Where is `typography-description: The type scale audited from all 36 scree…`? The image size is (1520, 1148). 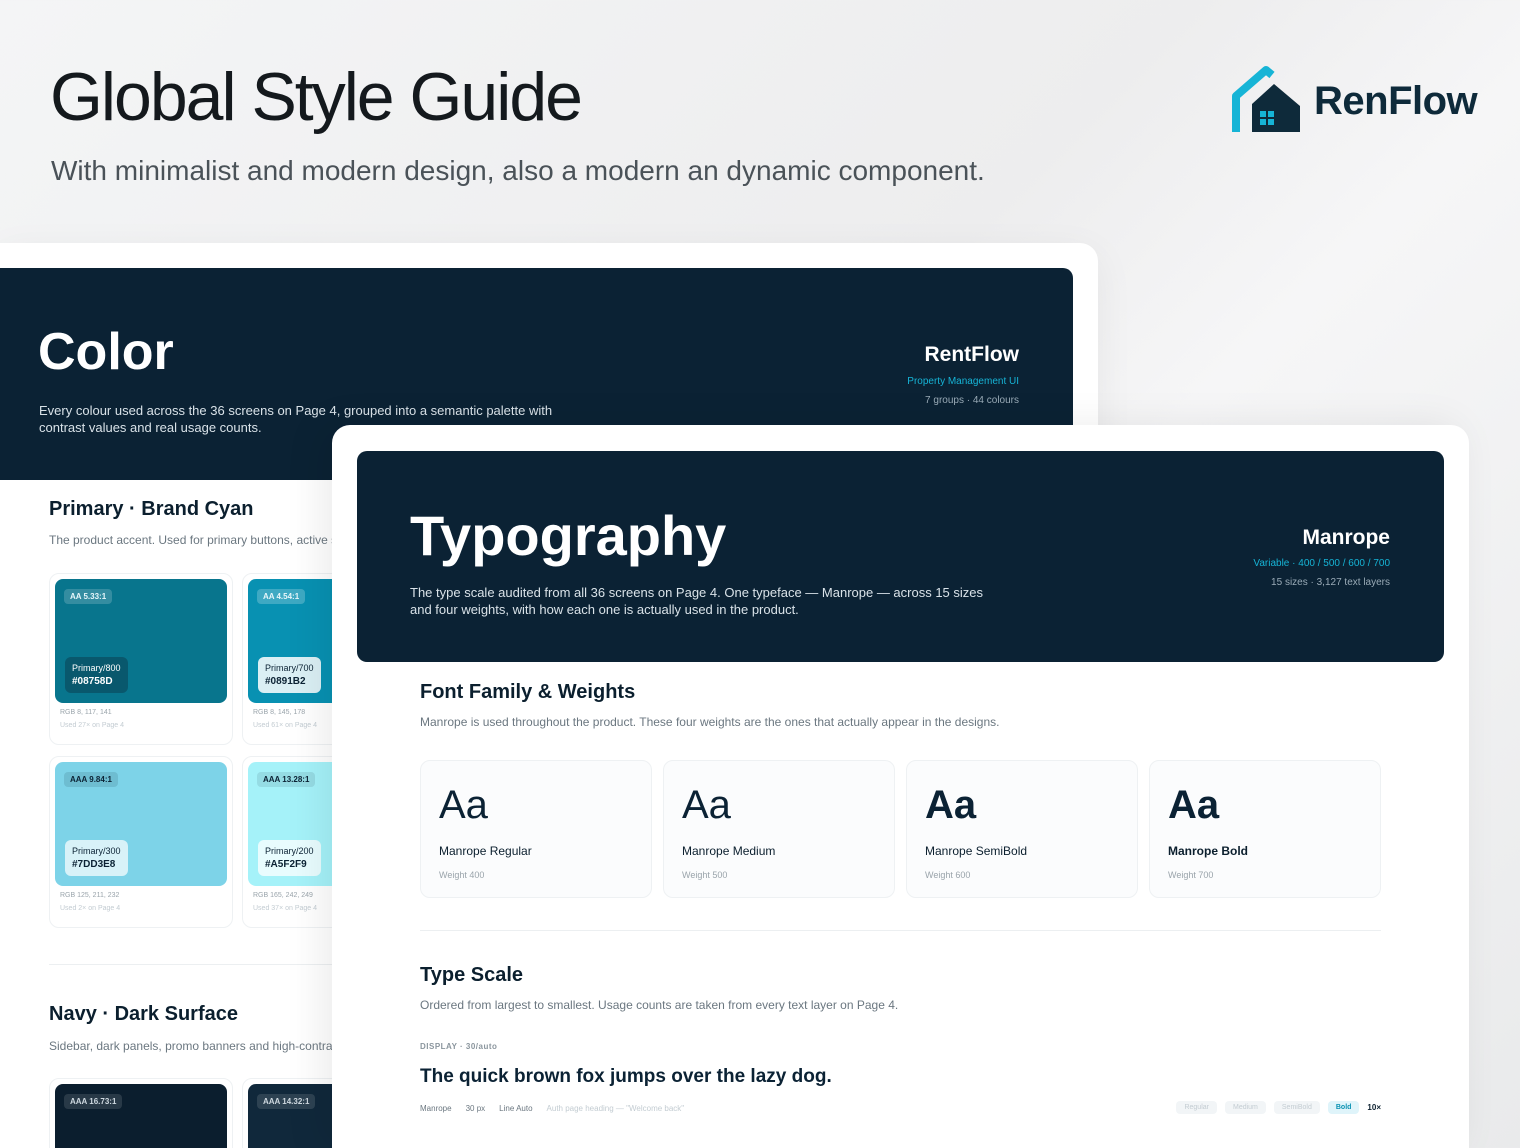
typography-description: The type scale audited from all 36 scree… is located at coordinates (697, 601).